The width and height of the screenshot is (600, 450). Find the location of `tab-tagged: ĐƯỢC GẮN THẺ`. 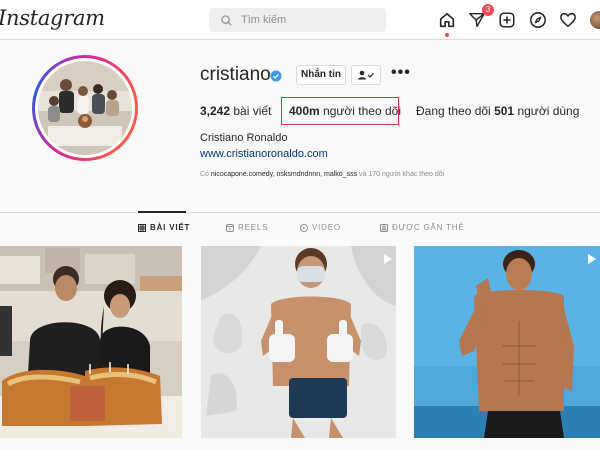

tab-tagged: ĐƯỢC GẮN THẺ is located at coordinates (422, 227).